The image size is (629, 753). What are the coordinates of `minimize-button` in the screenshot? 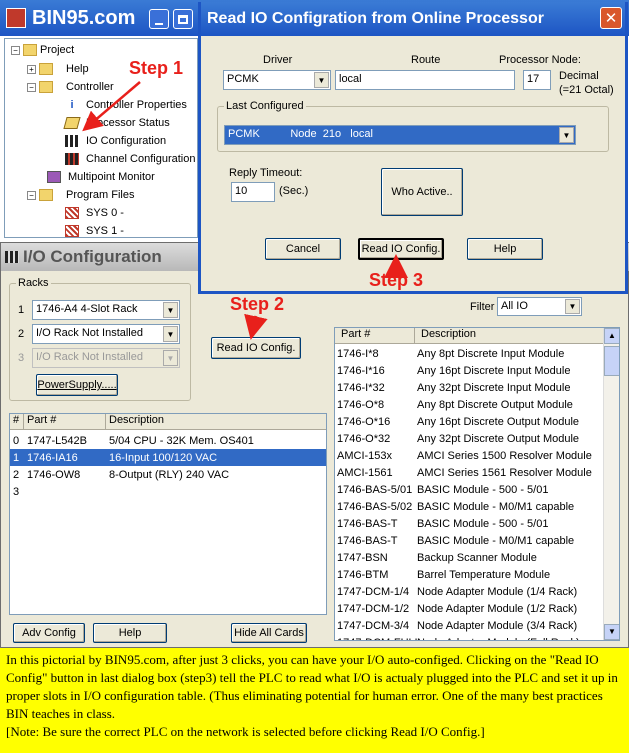 It's located at (159, 19).